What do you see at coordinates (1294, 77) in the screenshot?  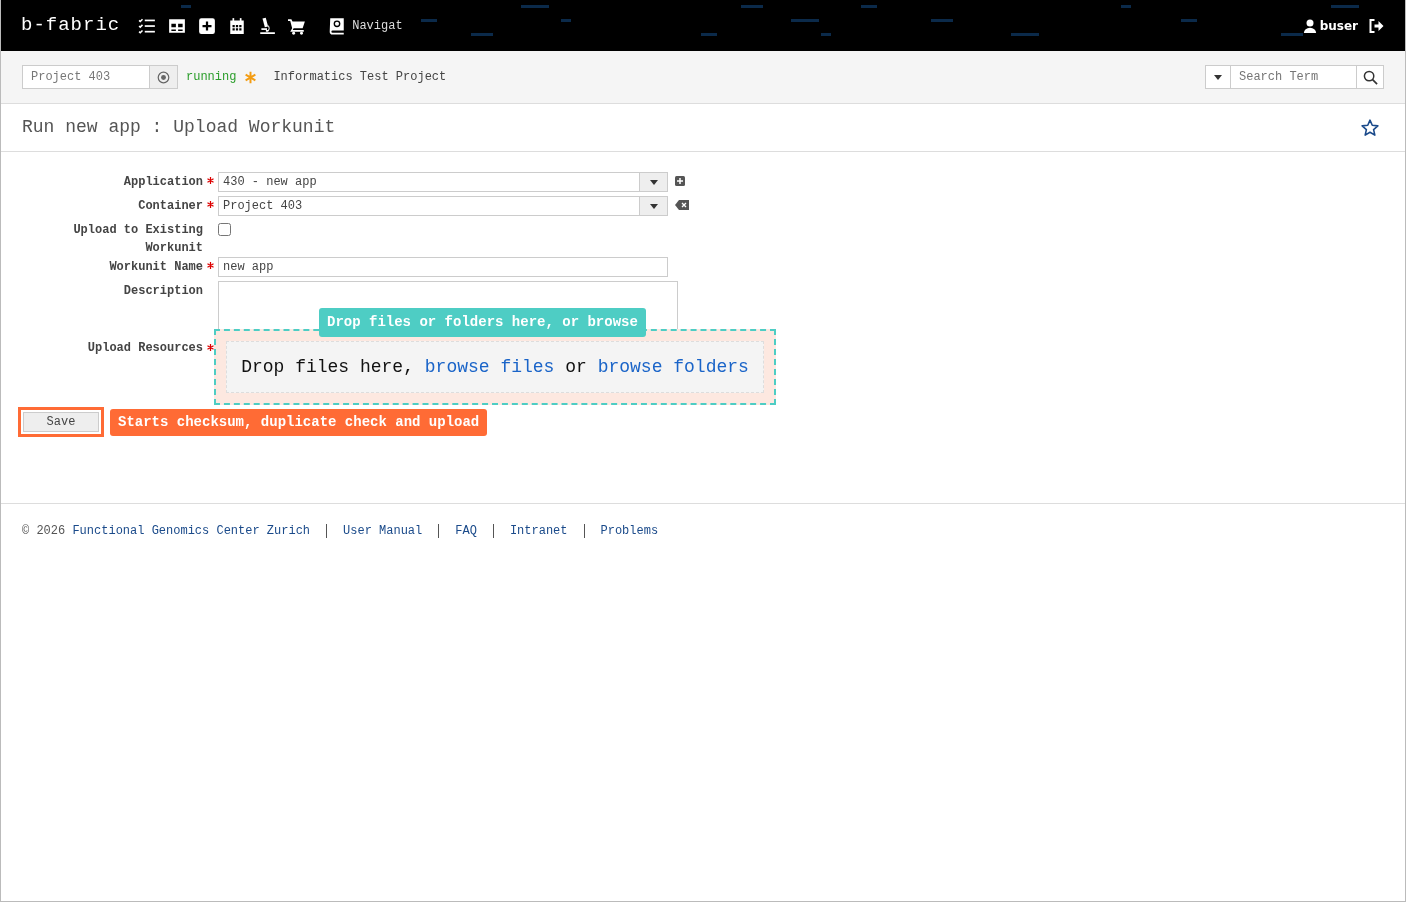 I see `search-field: Search Term` at bounding box center [1294, 77].